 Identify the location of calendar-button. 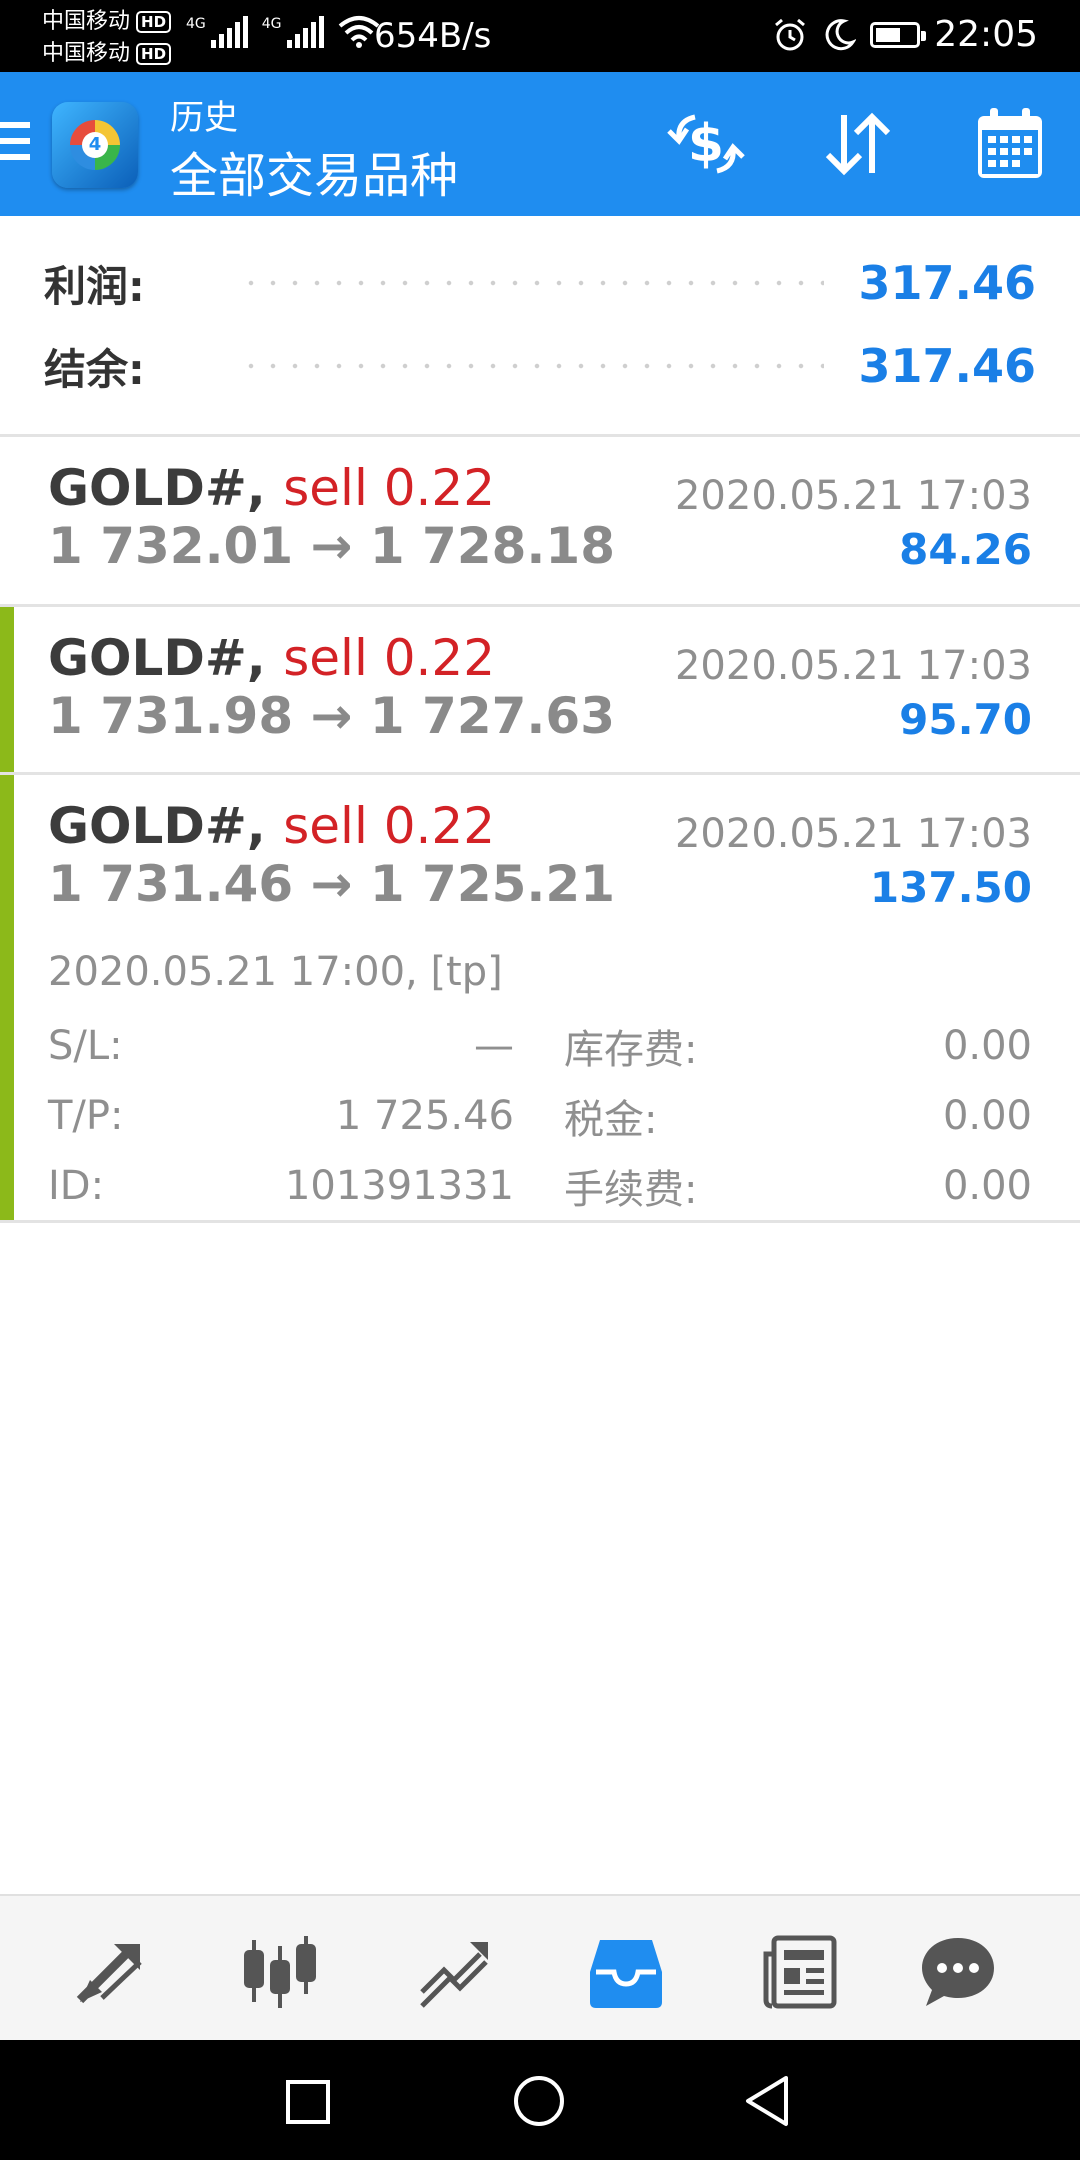
(1010, 144).